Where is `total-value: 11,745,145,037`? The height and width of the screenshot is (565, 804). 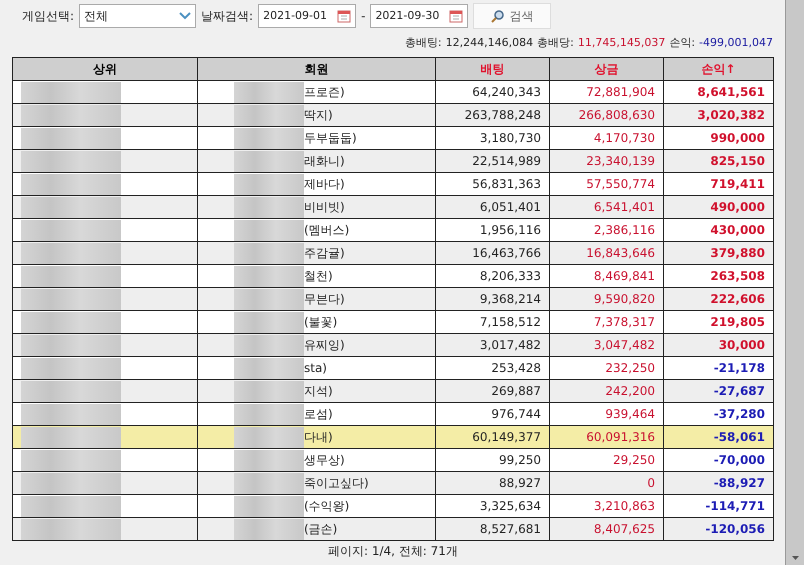
total-value: 11,745,145,037 is located at coordinates (622, 42).